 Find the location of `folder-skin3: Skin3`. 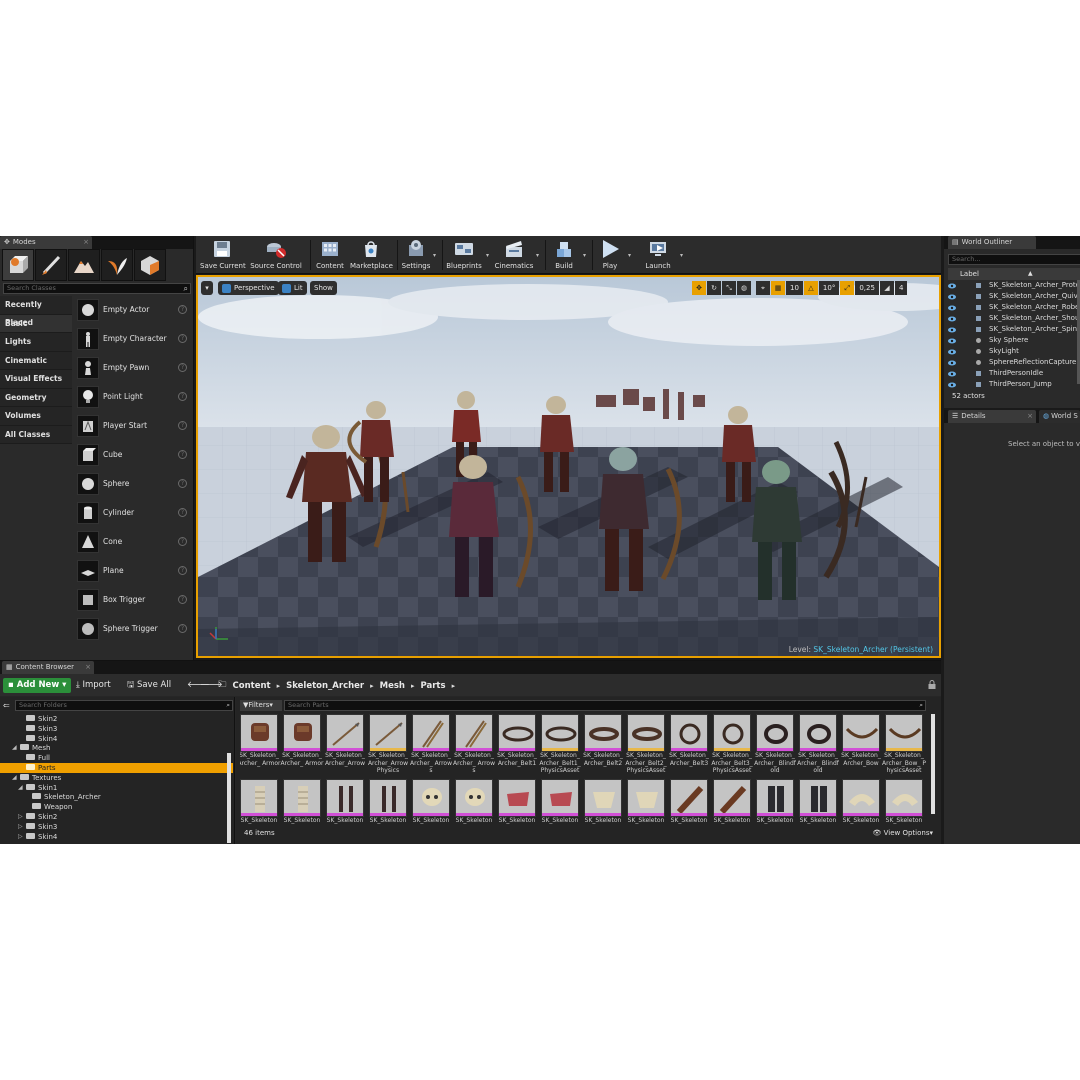

folder-skin3: Skin3 is located at coordinates (116, 729).